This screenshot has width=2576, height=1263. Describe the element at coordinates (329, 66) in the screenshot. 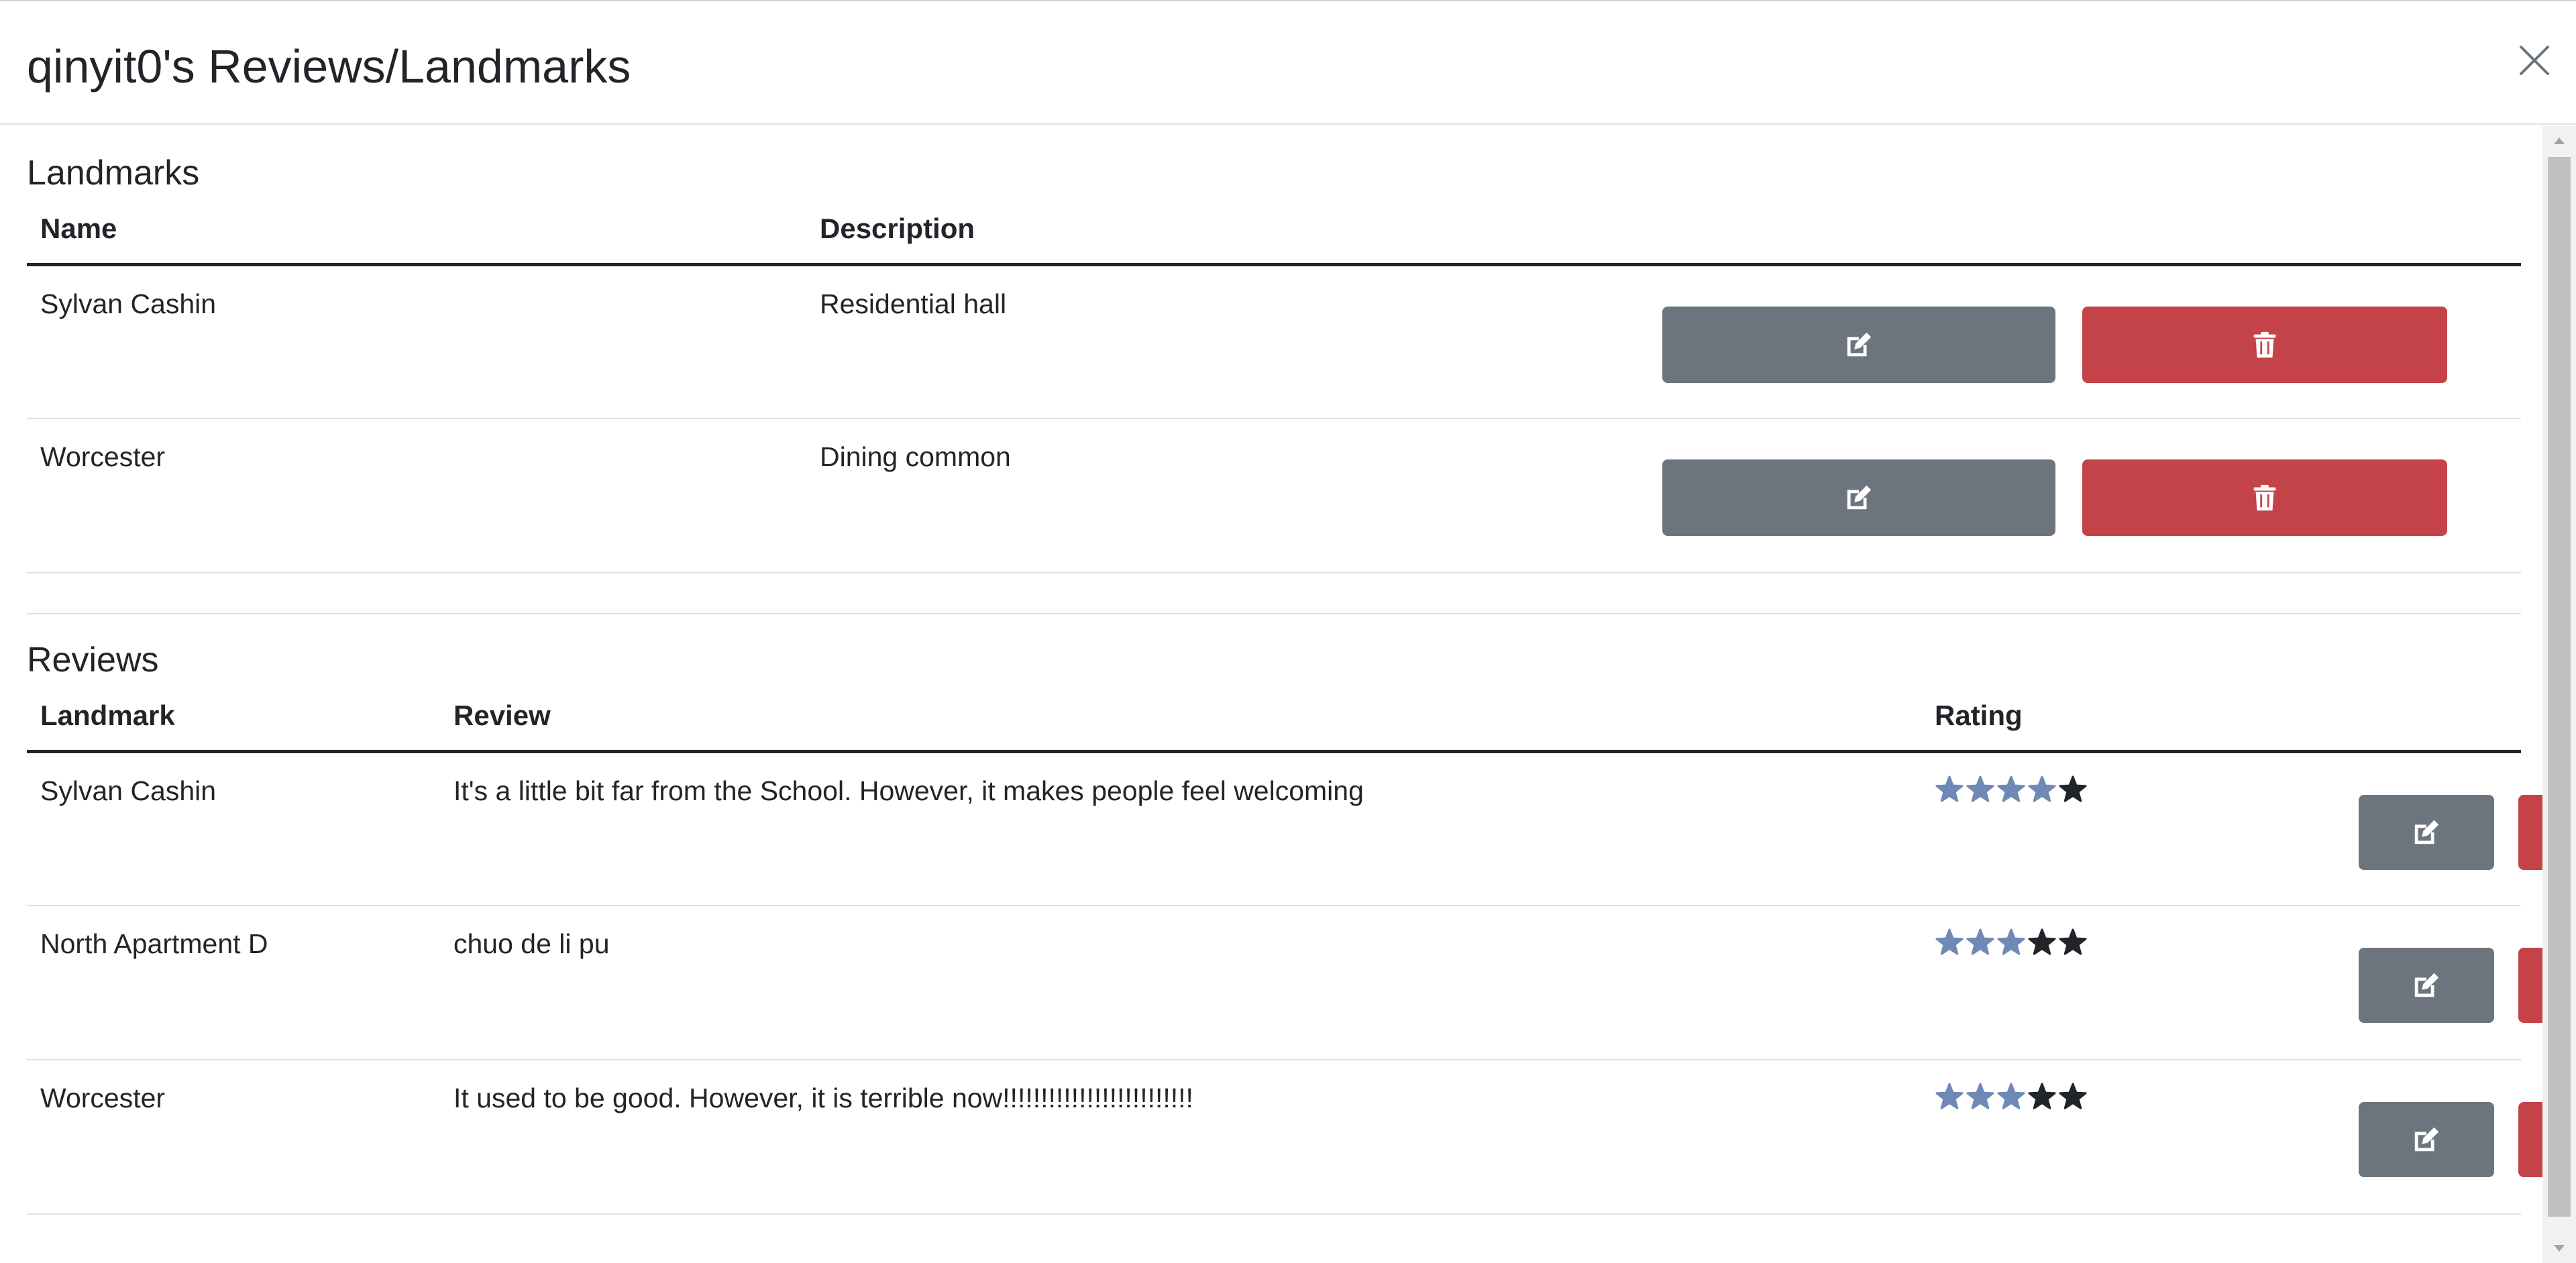

I see `modal-title: qinyit0's Reviews/Landmarks` at that location.